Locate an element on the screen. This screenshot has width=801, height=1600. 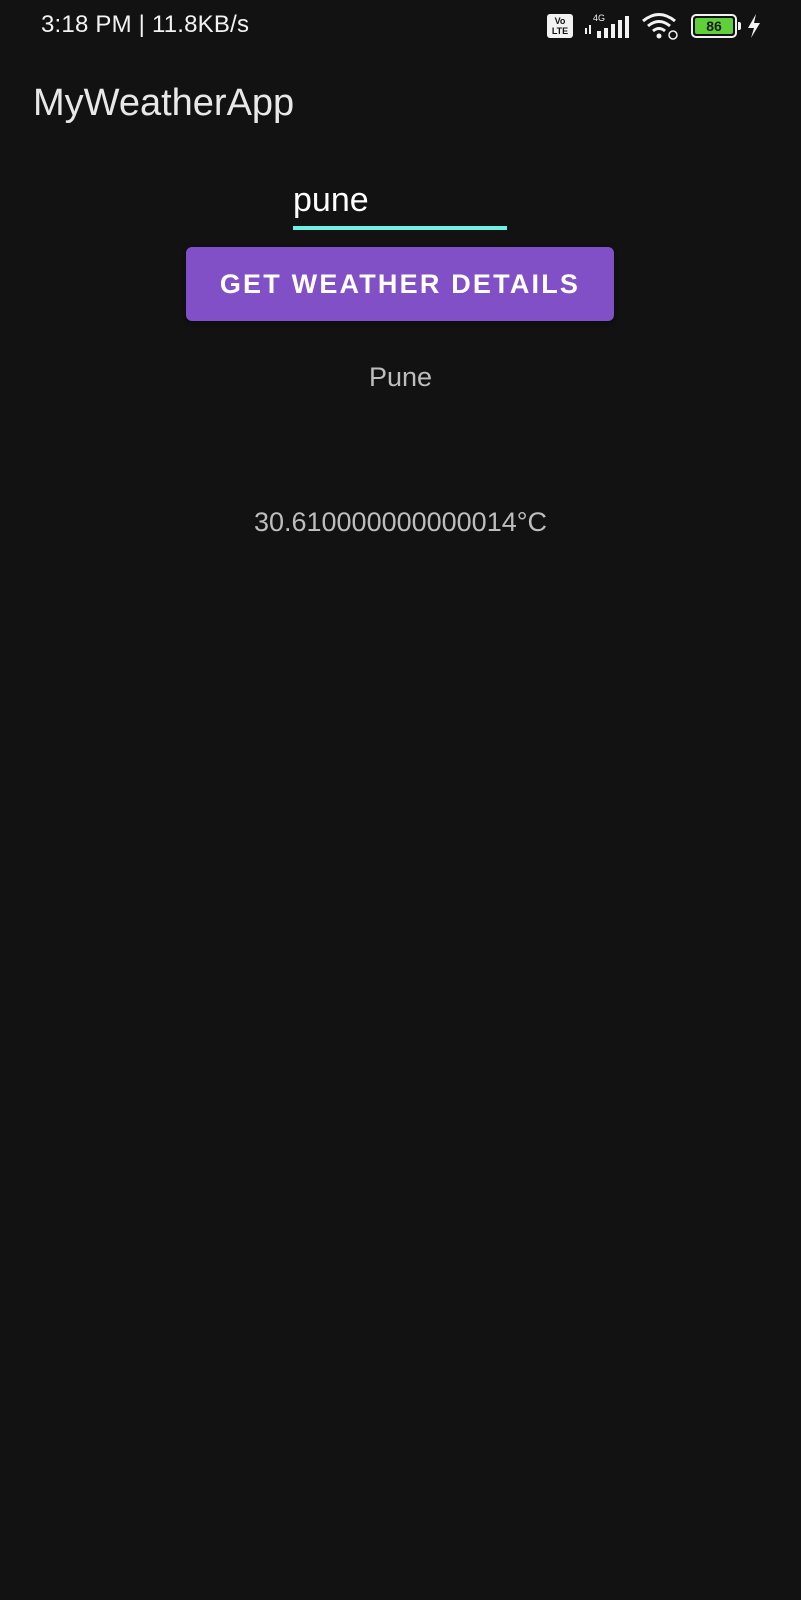
battery-cap is located at coordinates (739, 26).